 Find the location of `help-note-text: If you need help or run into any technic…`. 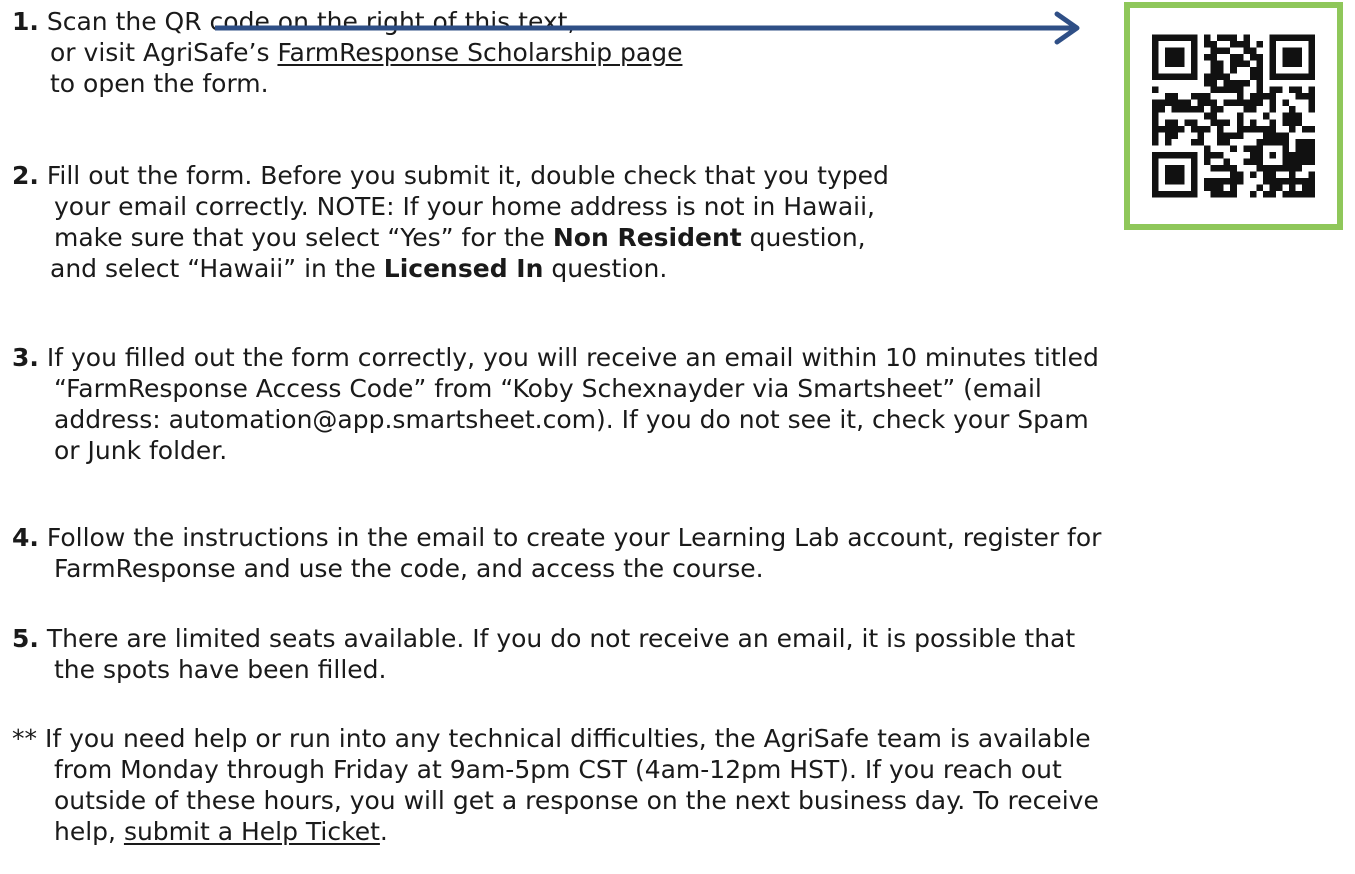

help-note-text: If you need help or run into any technic… is located at coordinates (567, 738).